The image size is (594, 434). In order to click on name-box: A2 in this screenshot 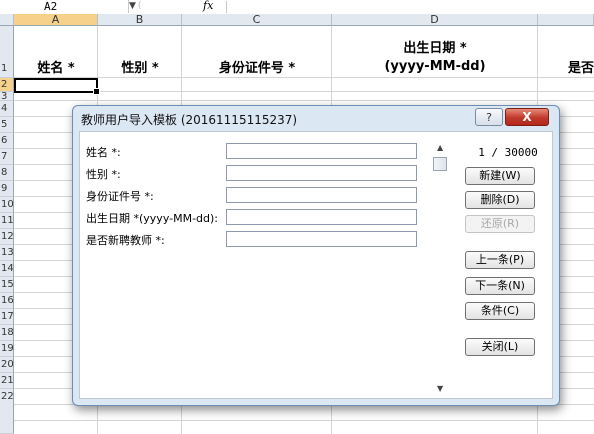, I will do `click(64, 6)`.